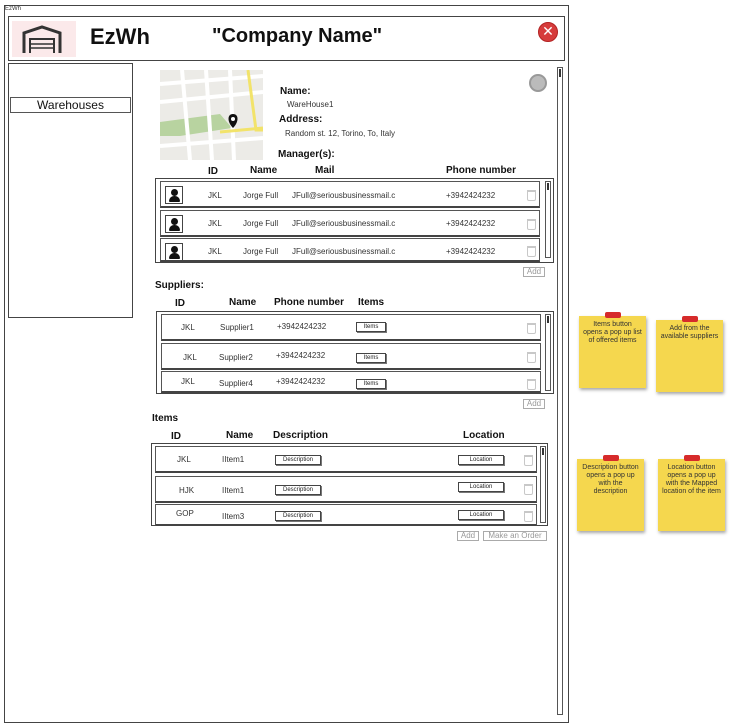  Describe the element at coordinates (481, 170) in the screenshot. I see `managers-header-phone: Phone number` at that location.